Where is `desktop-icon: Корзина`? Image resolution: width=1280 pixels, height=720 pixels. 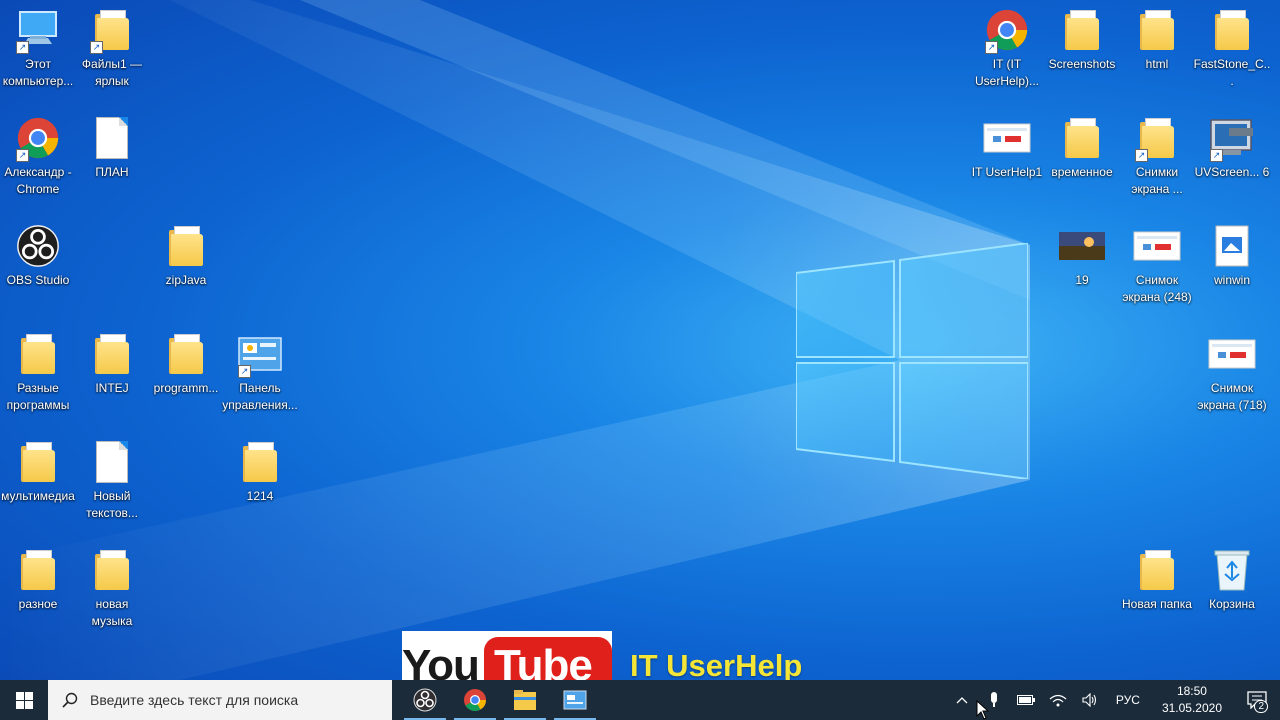 desktop-icon: Корзина is located at coordinates (1232, 579).